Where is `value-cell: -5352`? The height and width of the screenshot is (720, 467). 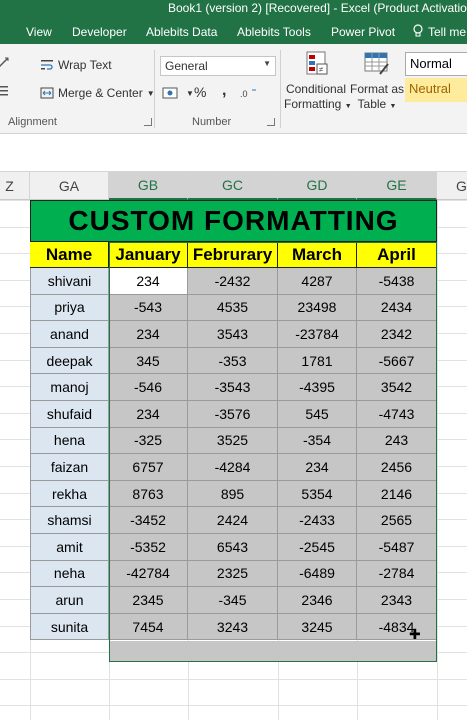 value-cell: -5352 is located at coordinates (148, 547).